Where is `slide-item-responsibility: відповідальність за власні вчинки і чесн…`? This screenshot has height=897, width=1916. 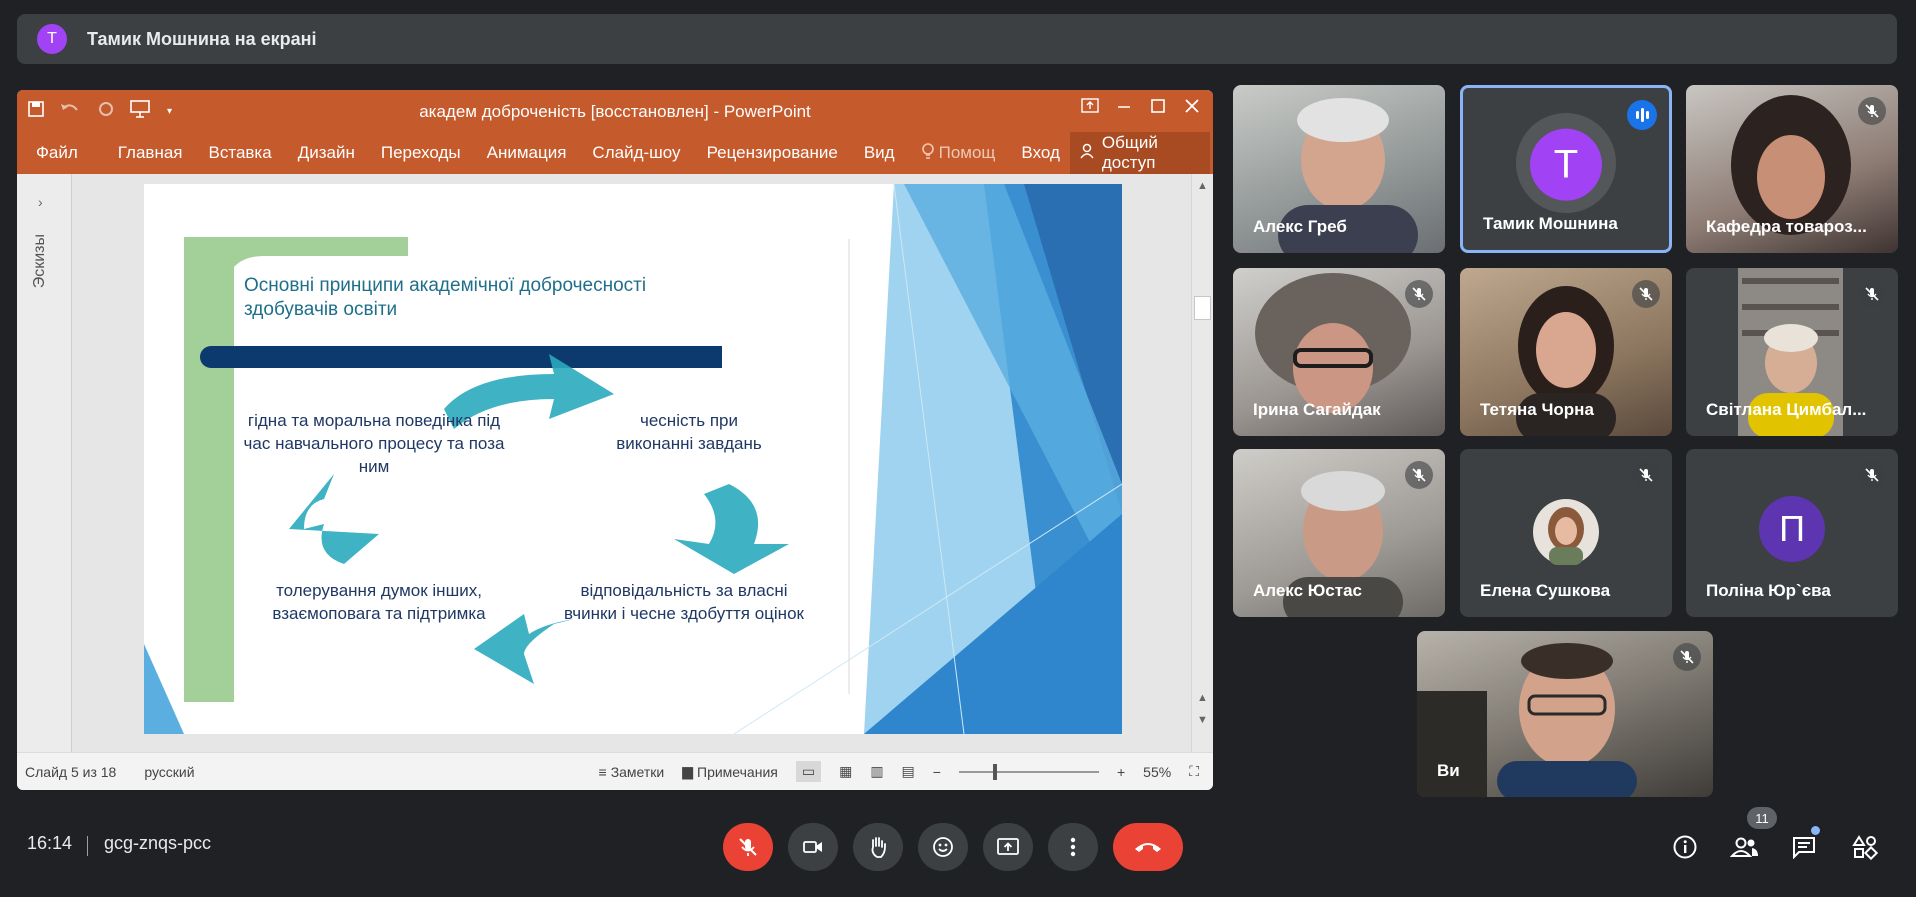
slide-item-responsibility: відповідальність за власні вчинки і чесн… is located at coordinates (684, 602).